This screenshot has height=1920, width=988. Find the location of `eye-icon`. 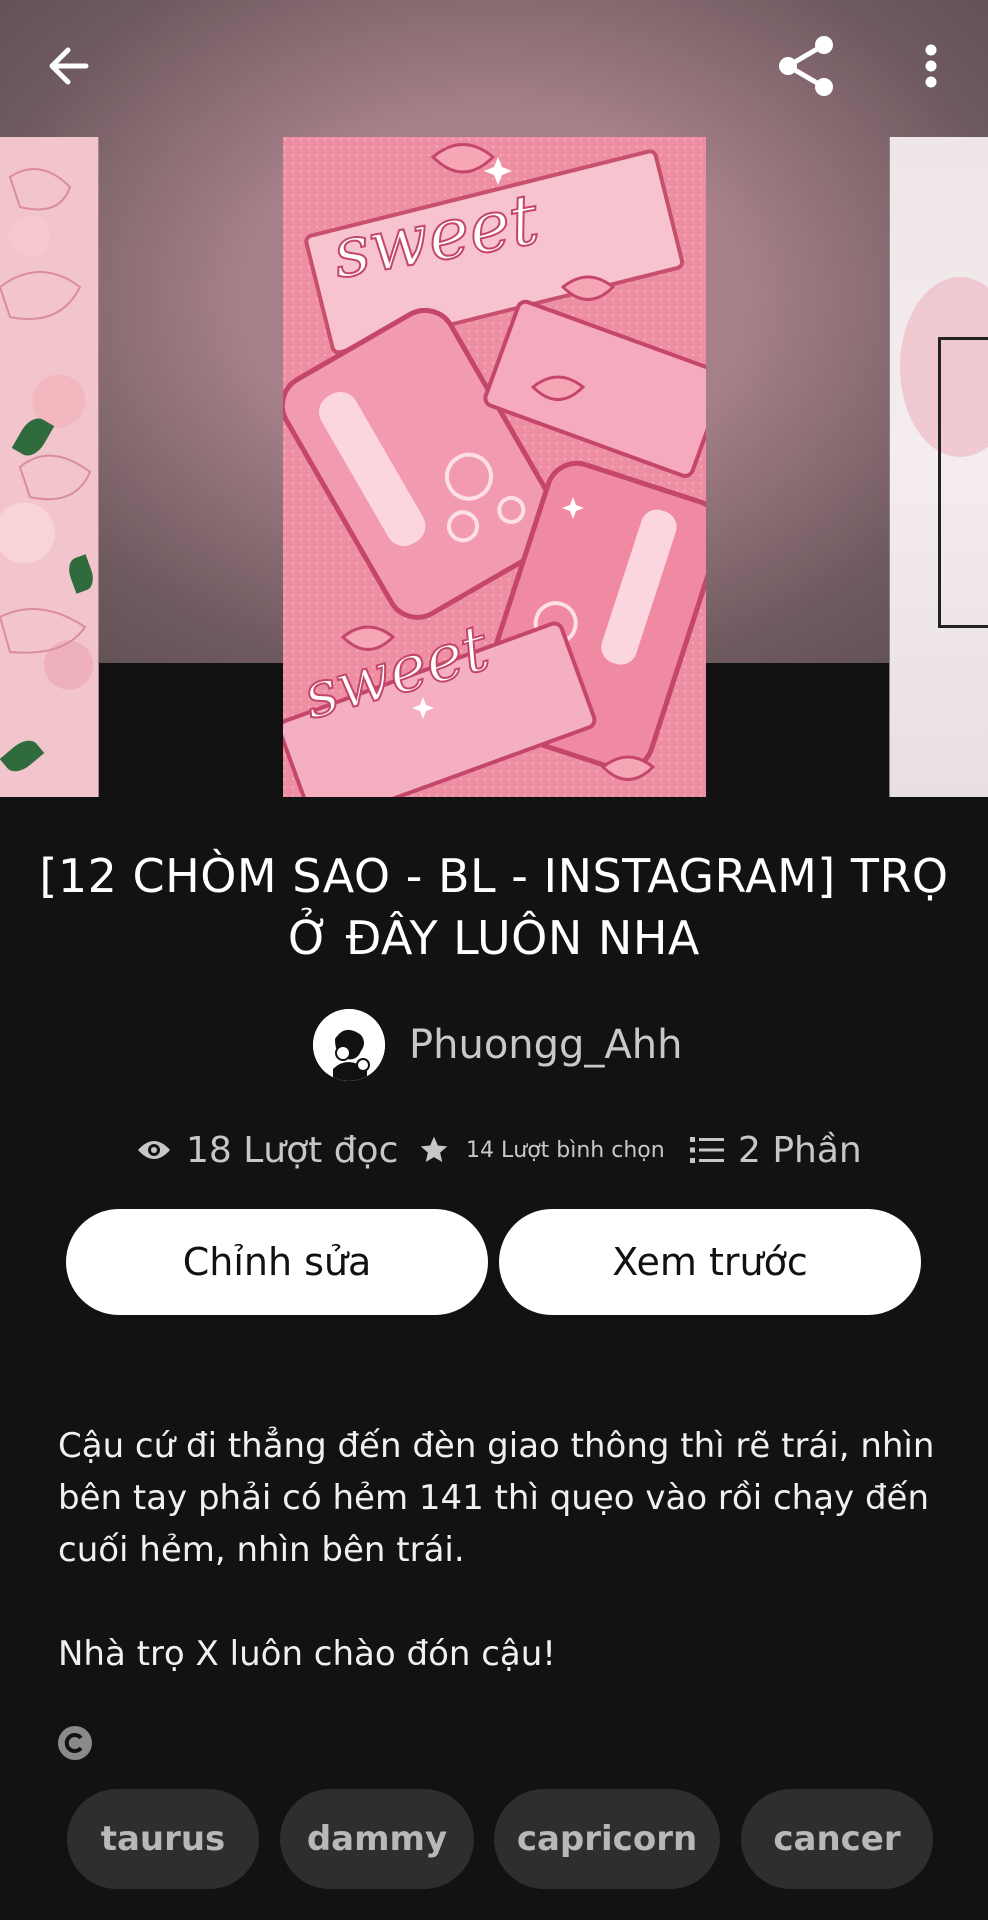

eye-icon is located at coordinates (154, 1150).